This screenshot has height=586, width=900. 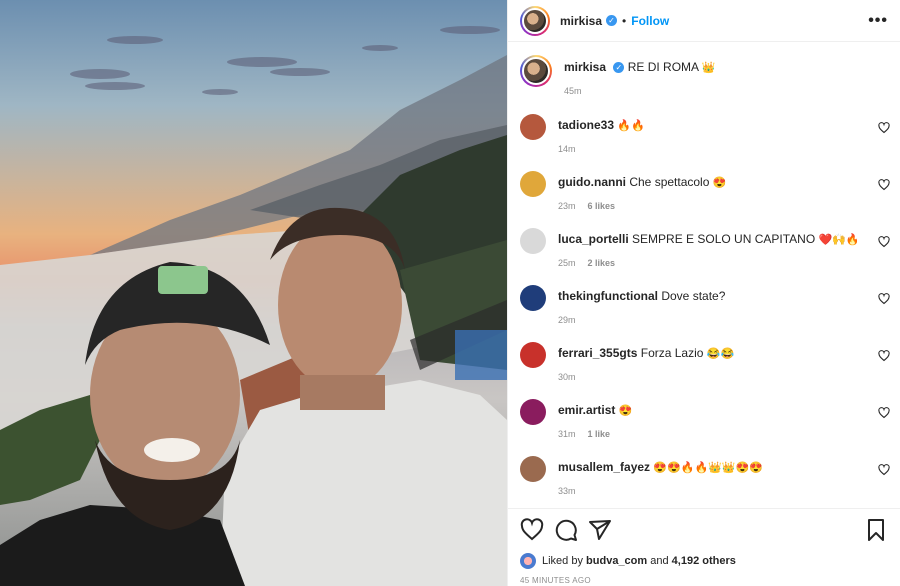 I want to click on comment-item: musallem_fayez 😍😍🔥🔥👑👑😍😍 33m, so click(x=704, y=481).